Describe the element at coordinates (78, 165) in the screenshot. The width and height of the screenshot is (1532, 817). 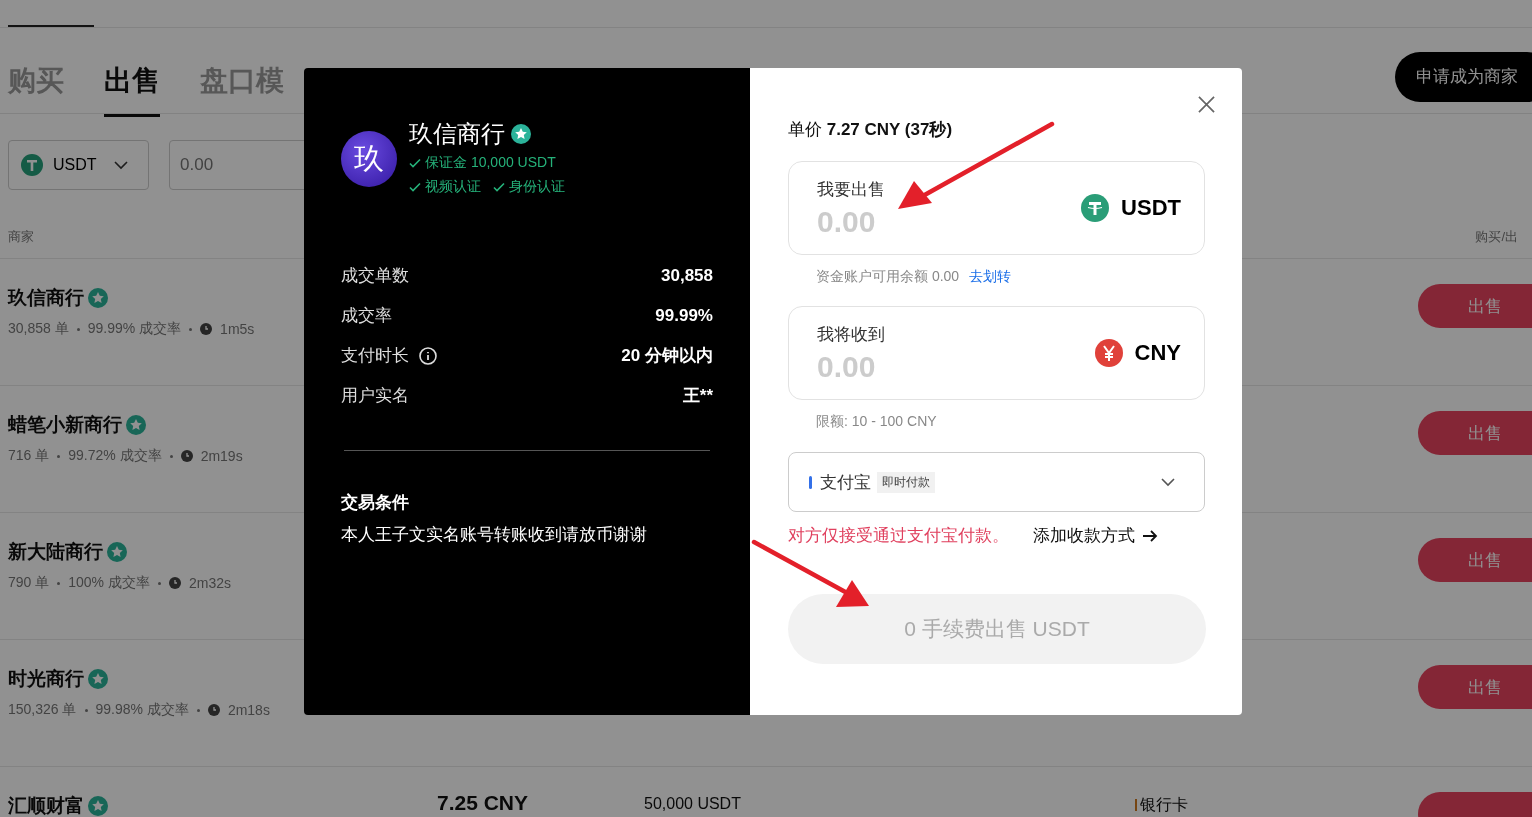
I see `coin-select: USDT` at that location.